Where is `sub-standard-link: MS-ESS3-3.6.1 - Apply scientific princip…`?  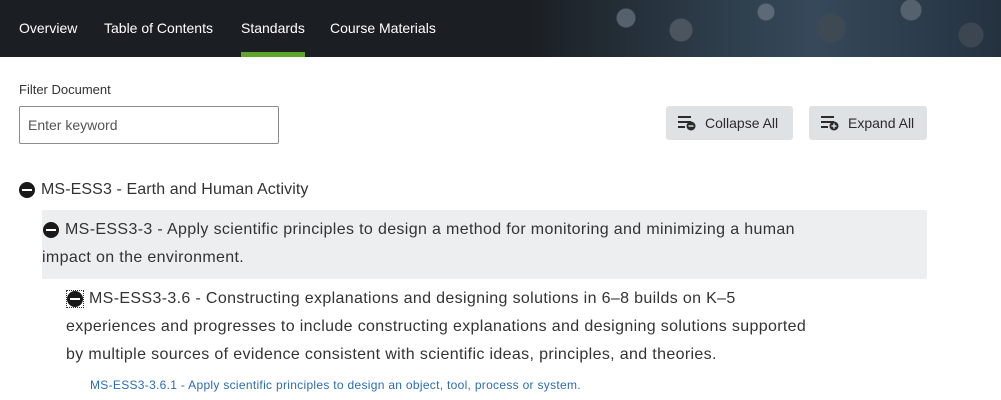
sub-standard-link: MS-ESS3-3.6.1 - Apply scientific princip… is located at coordinates (335, 385).